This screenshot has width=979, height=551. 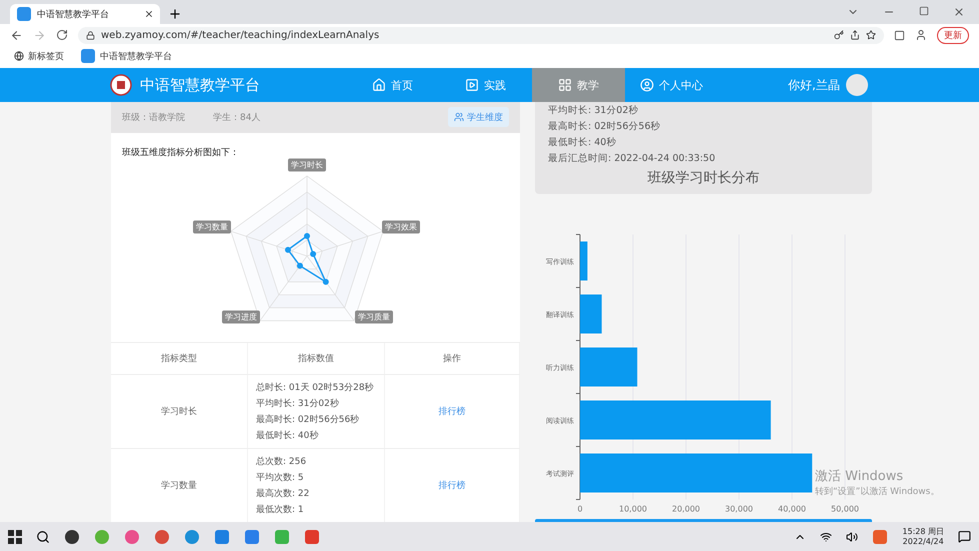 I want to click on update-button: 更新, so click(x=953, y=35).